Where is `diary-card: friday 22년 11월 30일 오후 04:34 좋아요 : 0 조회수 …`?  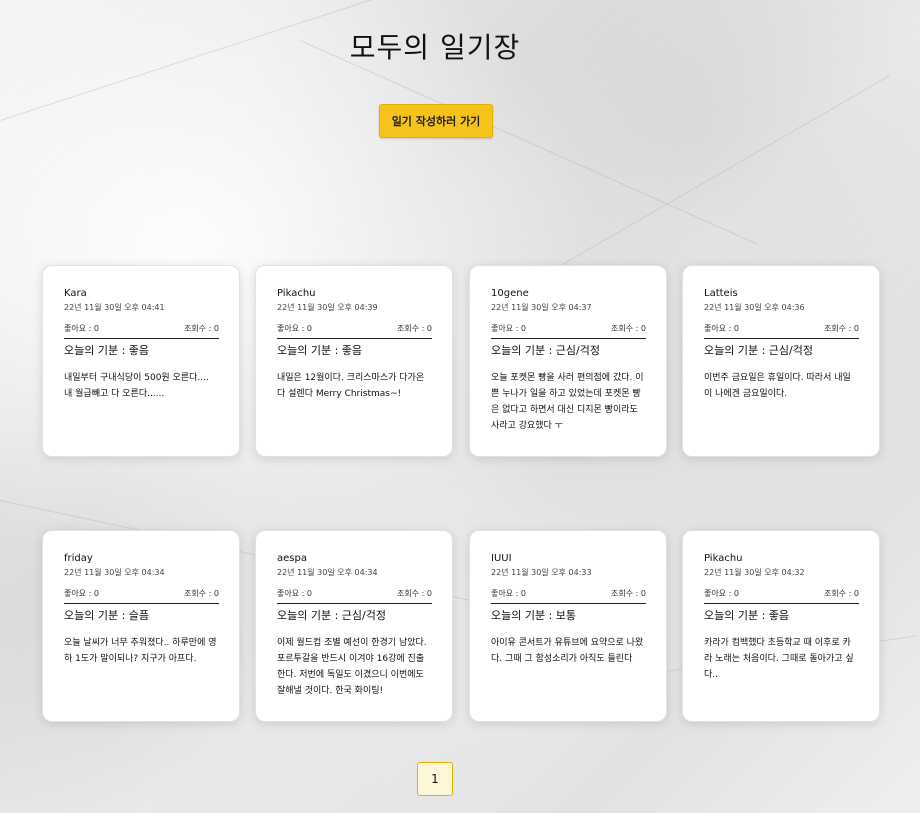 diary-card: friday 22년 11월 30일 오후 04:34 좋아요 : 0 조회수 … is located at coordinates (141, 626).